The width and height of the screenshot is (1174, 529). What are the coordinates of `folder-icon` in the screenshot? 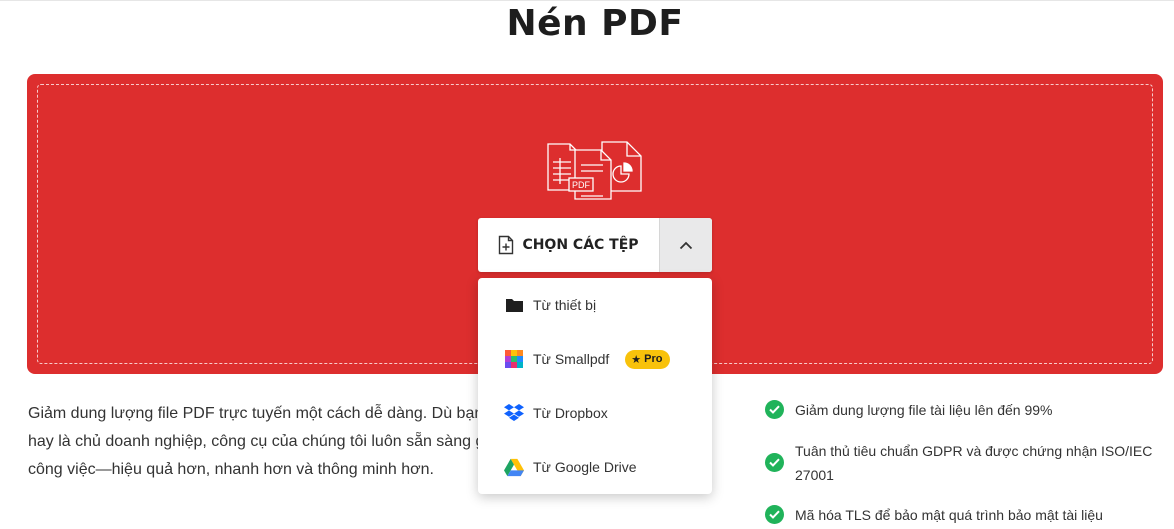 It's located at (514, 305).